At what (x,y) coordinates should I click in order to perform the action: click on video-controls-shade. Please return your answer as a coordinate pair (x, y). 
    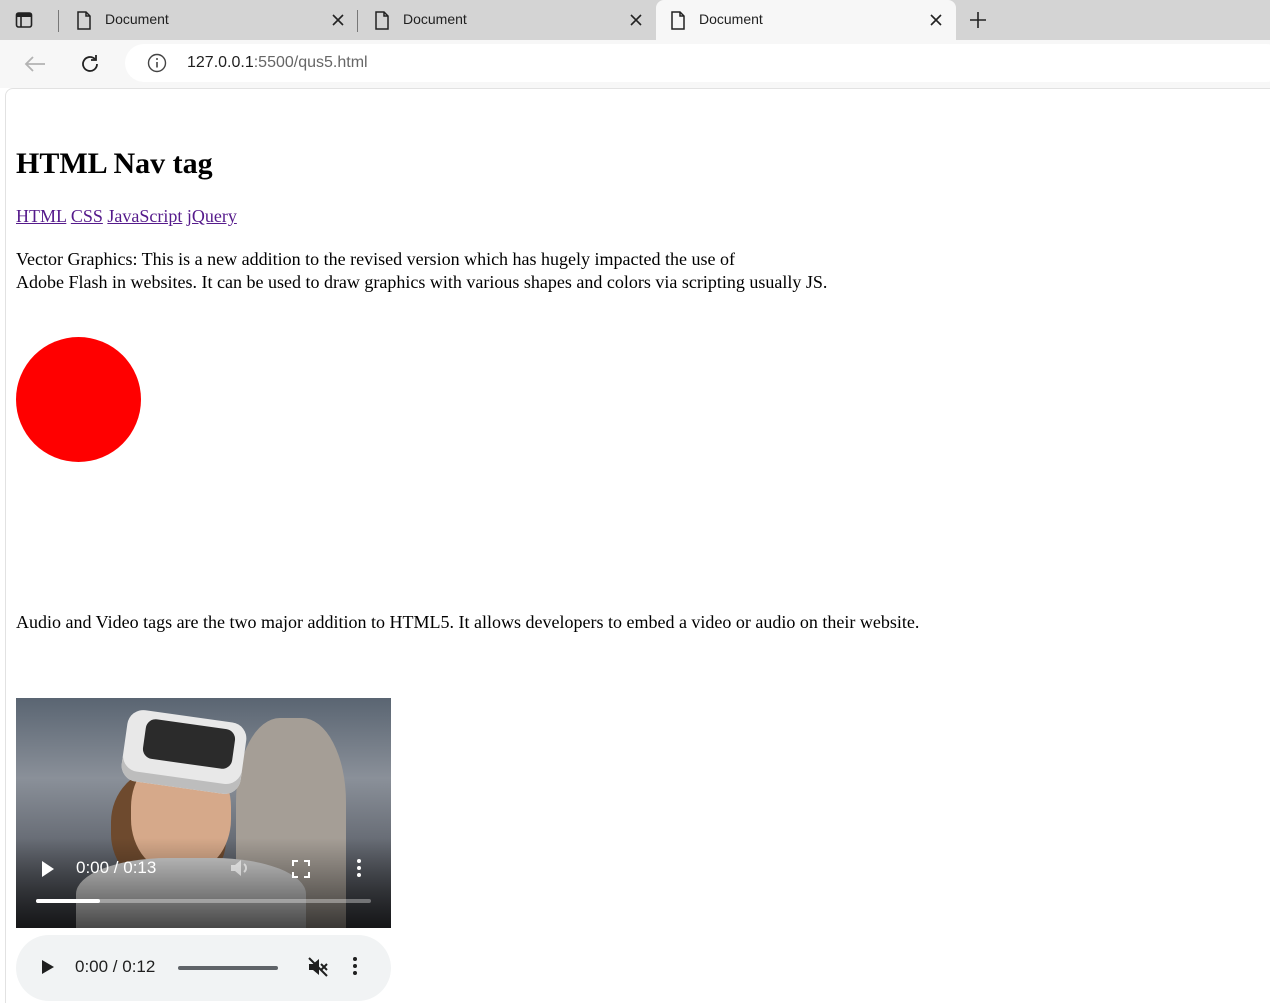
    Looking at the image, I should click on (203, 883).